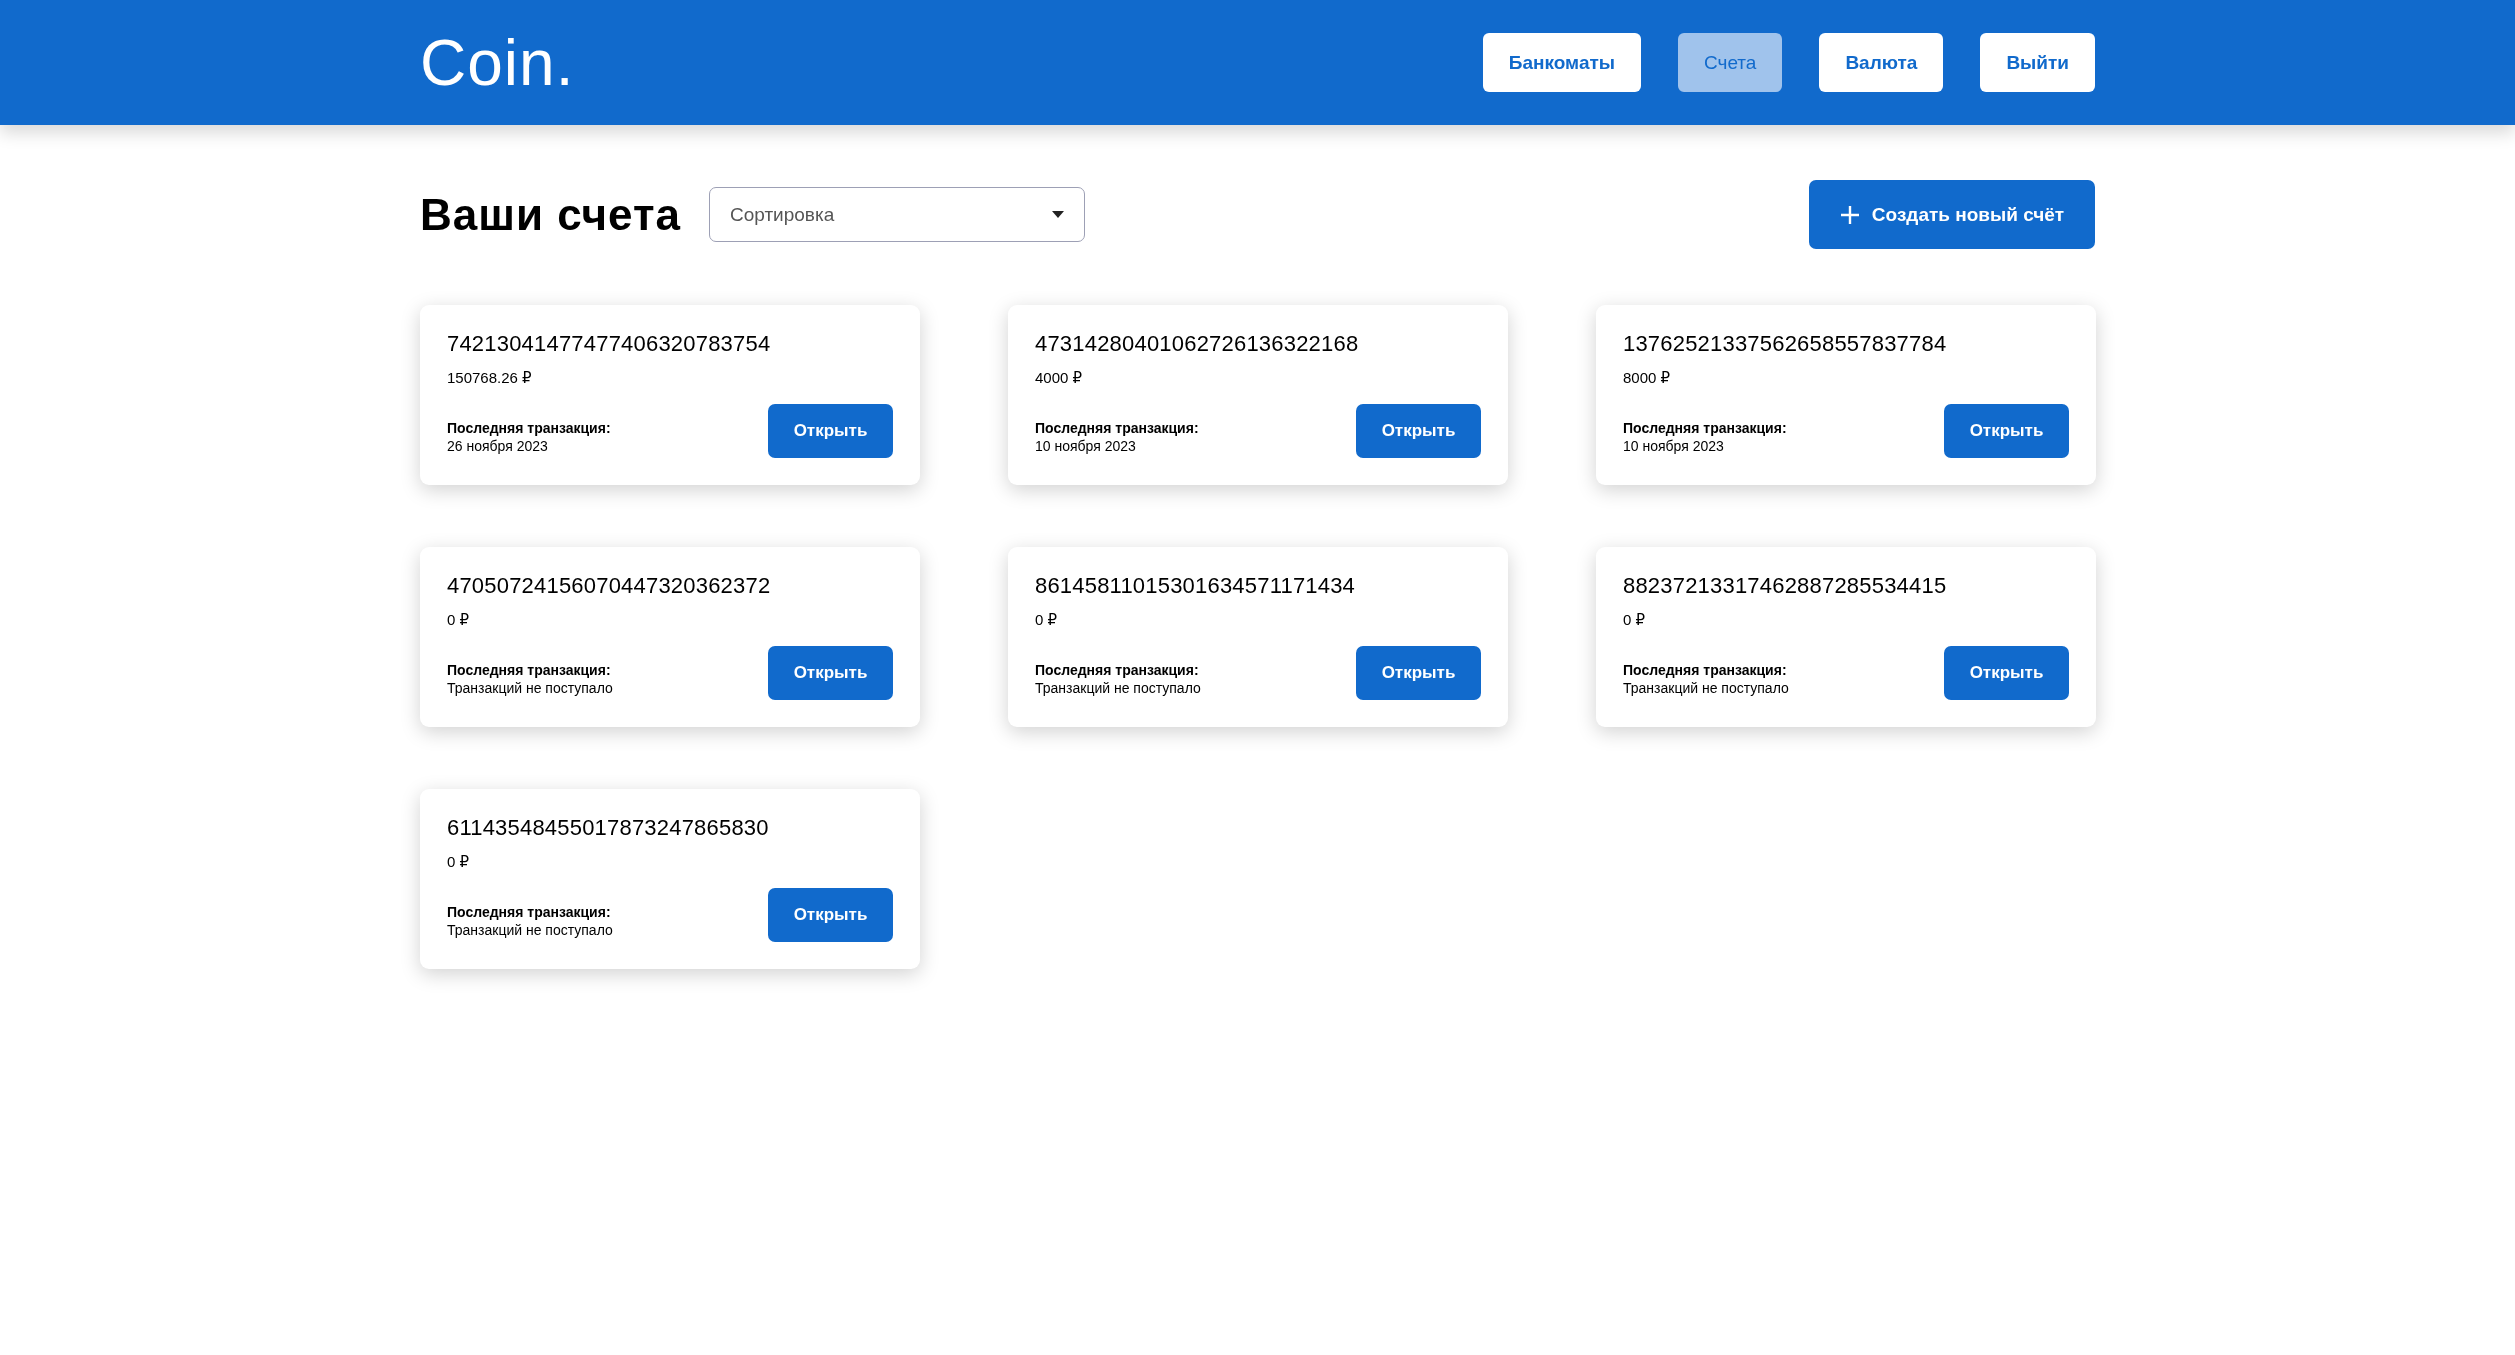 Image resolution: width=2515 pixels, height=1355 pixels. I want to click on sort-dropdown: Сортировка, so click(897, 214).